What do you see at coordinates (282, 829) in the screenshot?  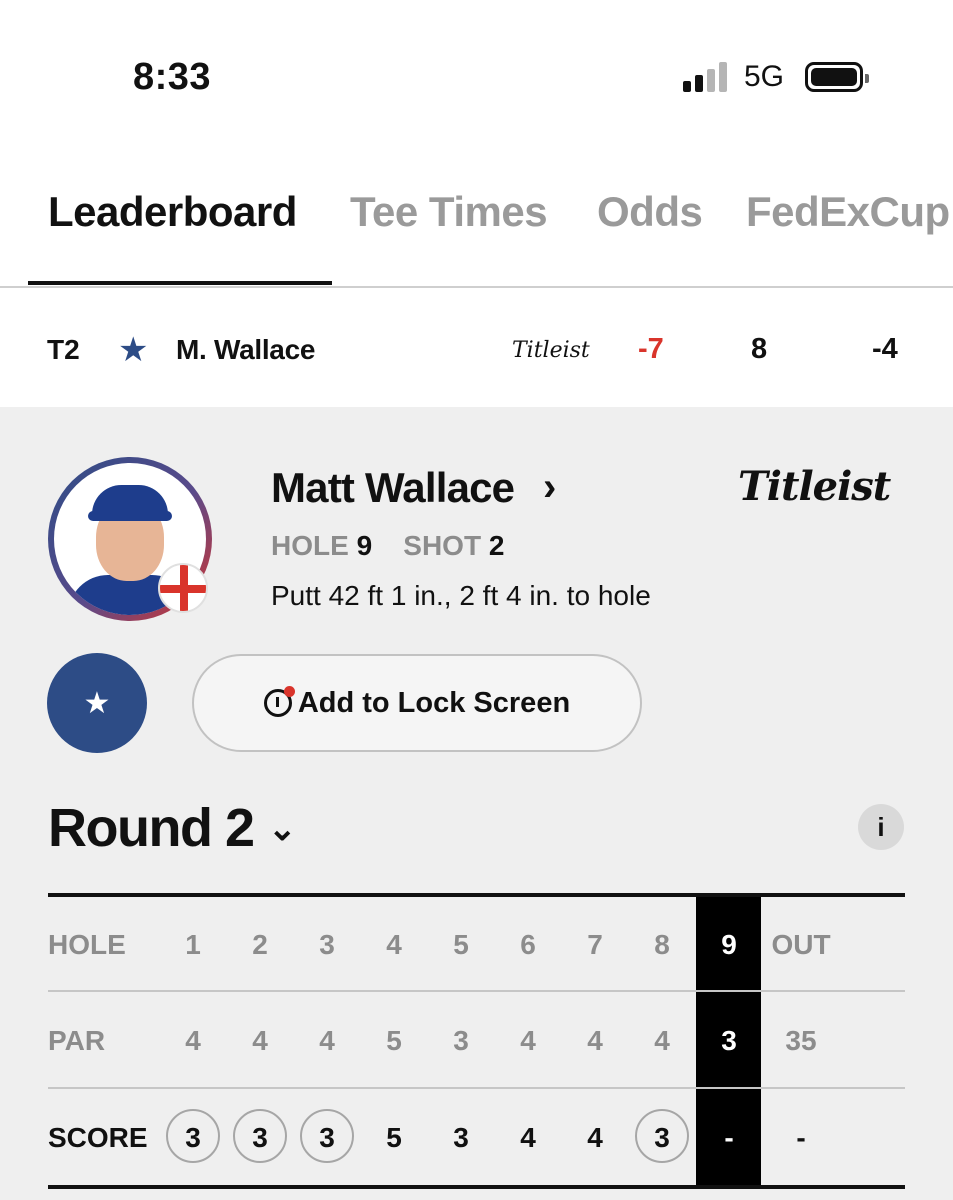 I see `chevron-down-icon: ⌄` at bounding box center [282, 829].